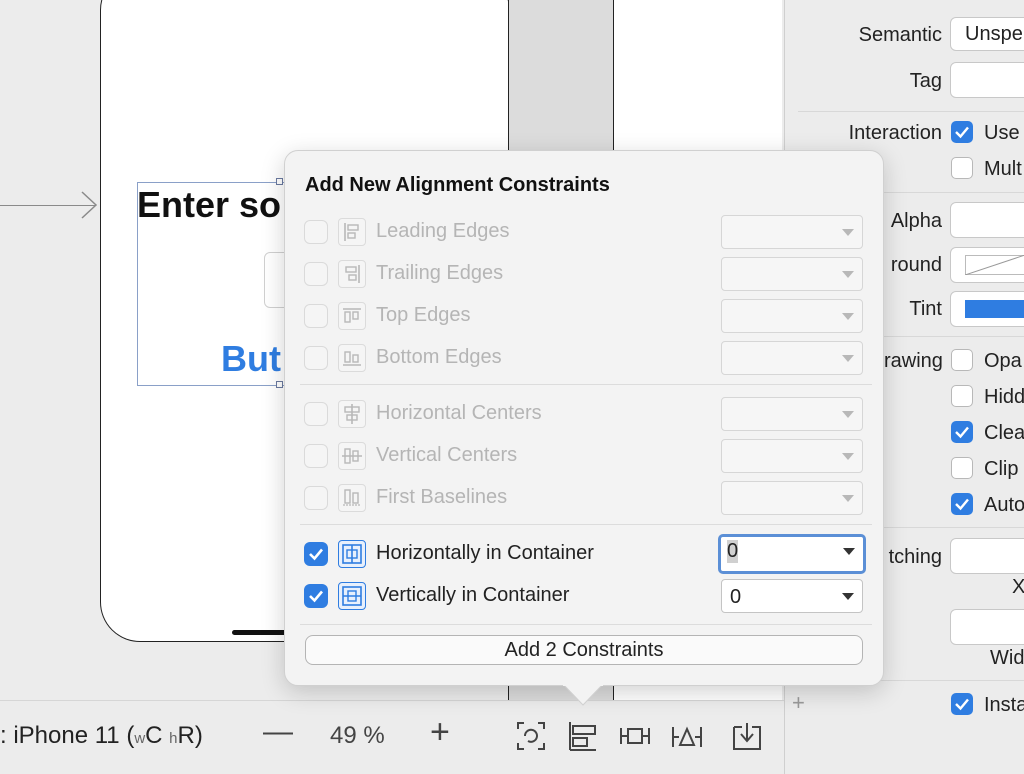 Image resolution: width=1024 pixels, height=774 pixels. What do you see at coordinates (895, 133) in the screenshot?
I see `interaction-label: Interaction` at bounding box center [895, 133].